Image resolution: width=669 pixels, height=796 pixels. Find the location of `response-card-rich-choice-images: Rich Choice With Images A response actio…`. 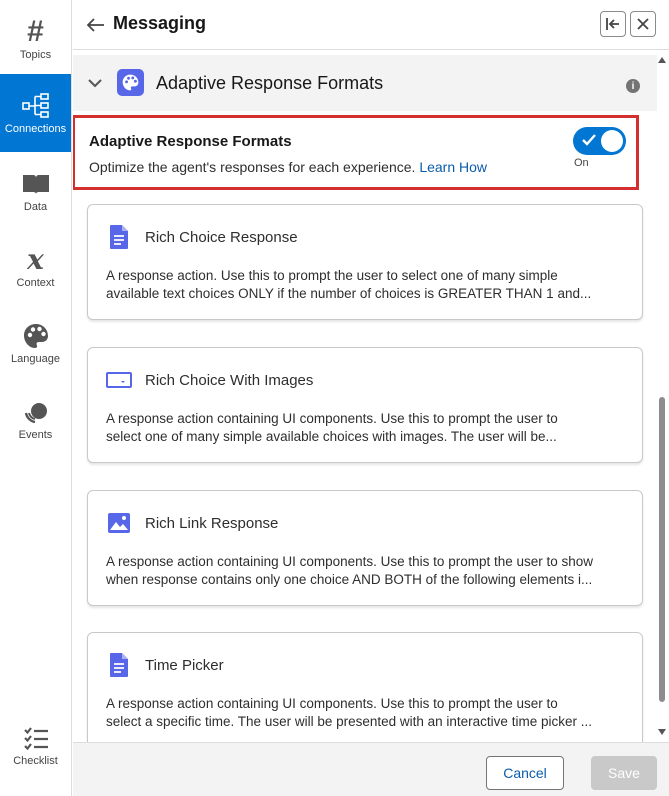

response-card-rich-choice-images: Rich Choice With Images A response actio… is located at coordinates (365, 405).